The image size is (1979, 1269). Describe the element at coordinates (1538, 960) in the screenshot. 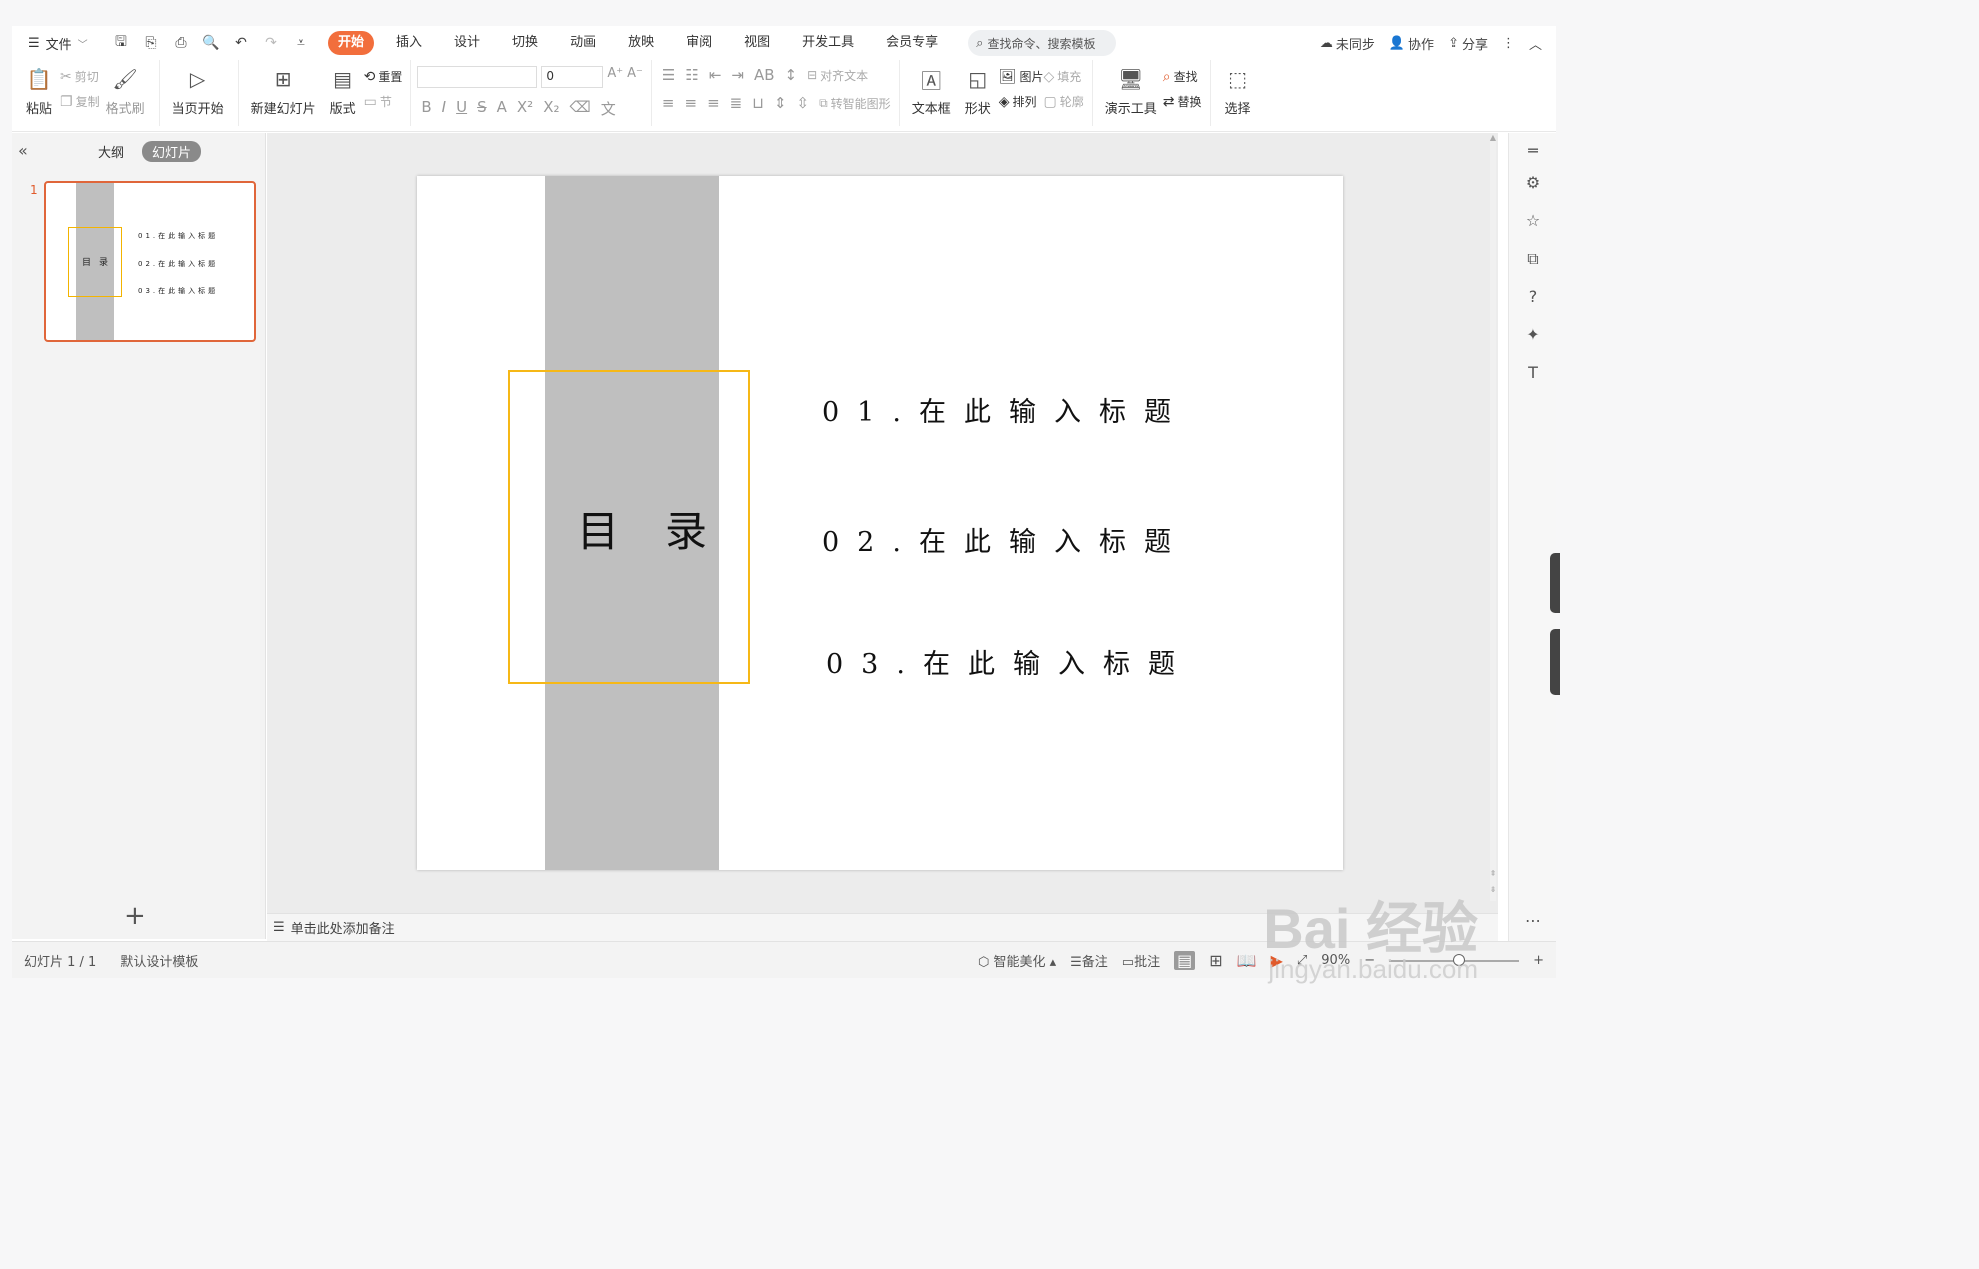

I see `zoom-in-icon: +` at that location.